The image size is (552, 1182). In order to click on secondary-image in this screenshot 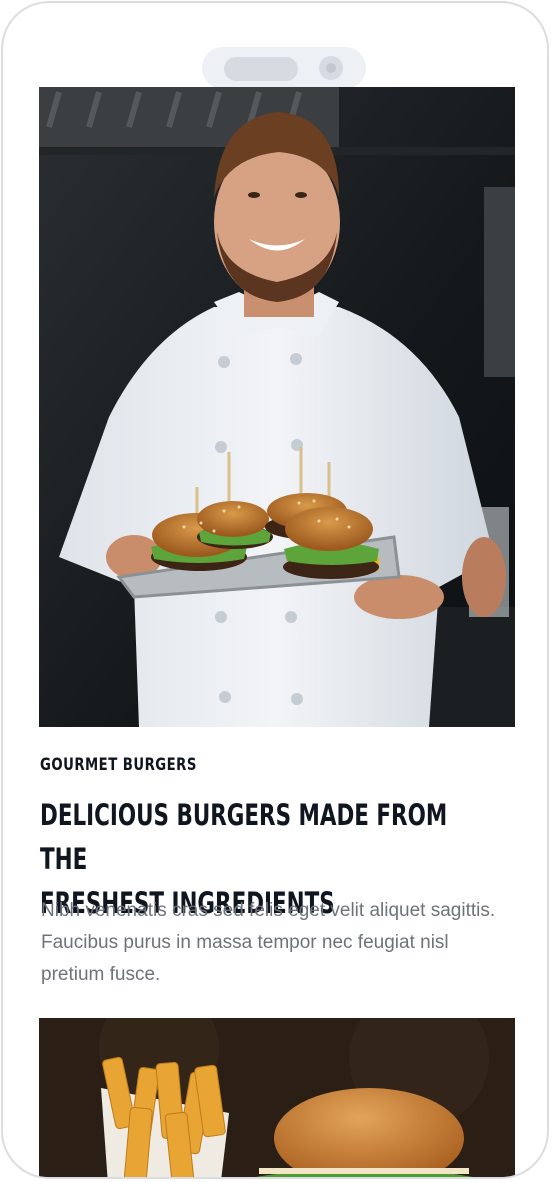, I will do `click(277, 1097)`.